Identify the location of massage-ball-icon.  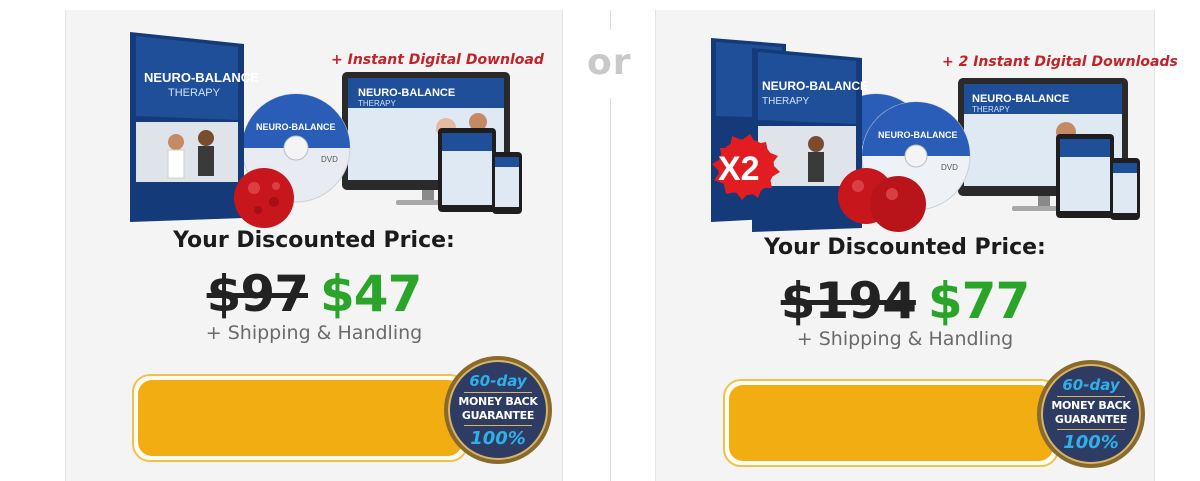
(264, 198).